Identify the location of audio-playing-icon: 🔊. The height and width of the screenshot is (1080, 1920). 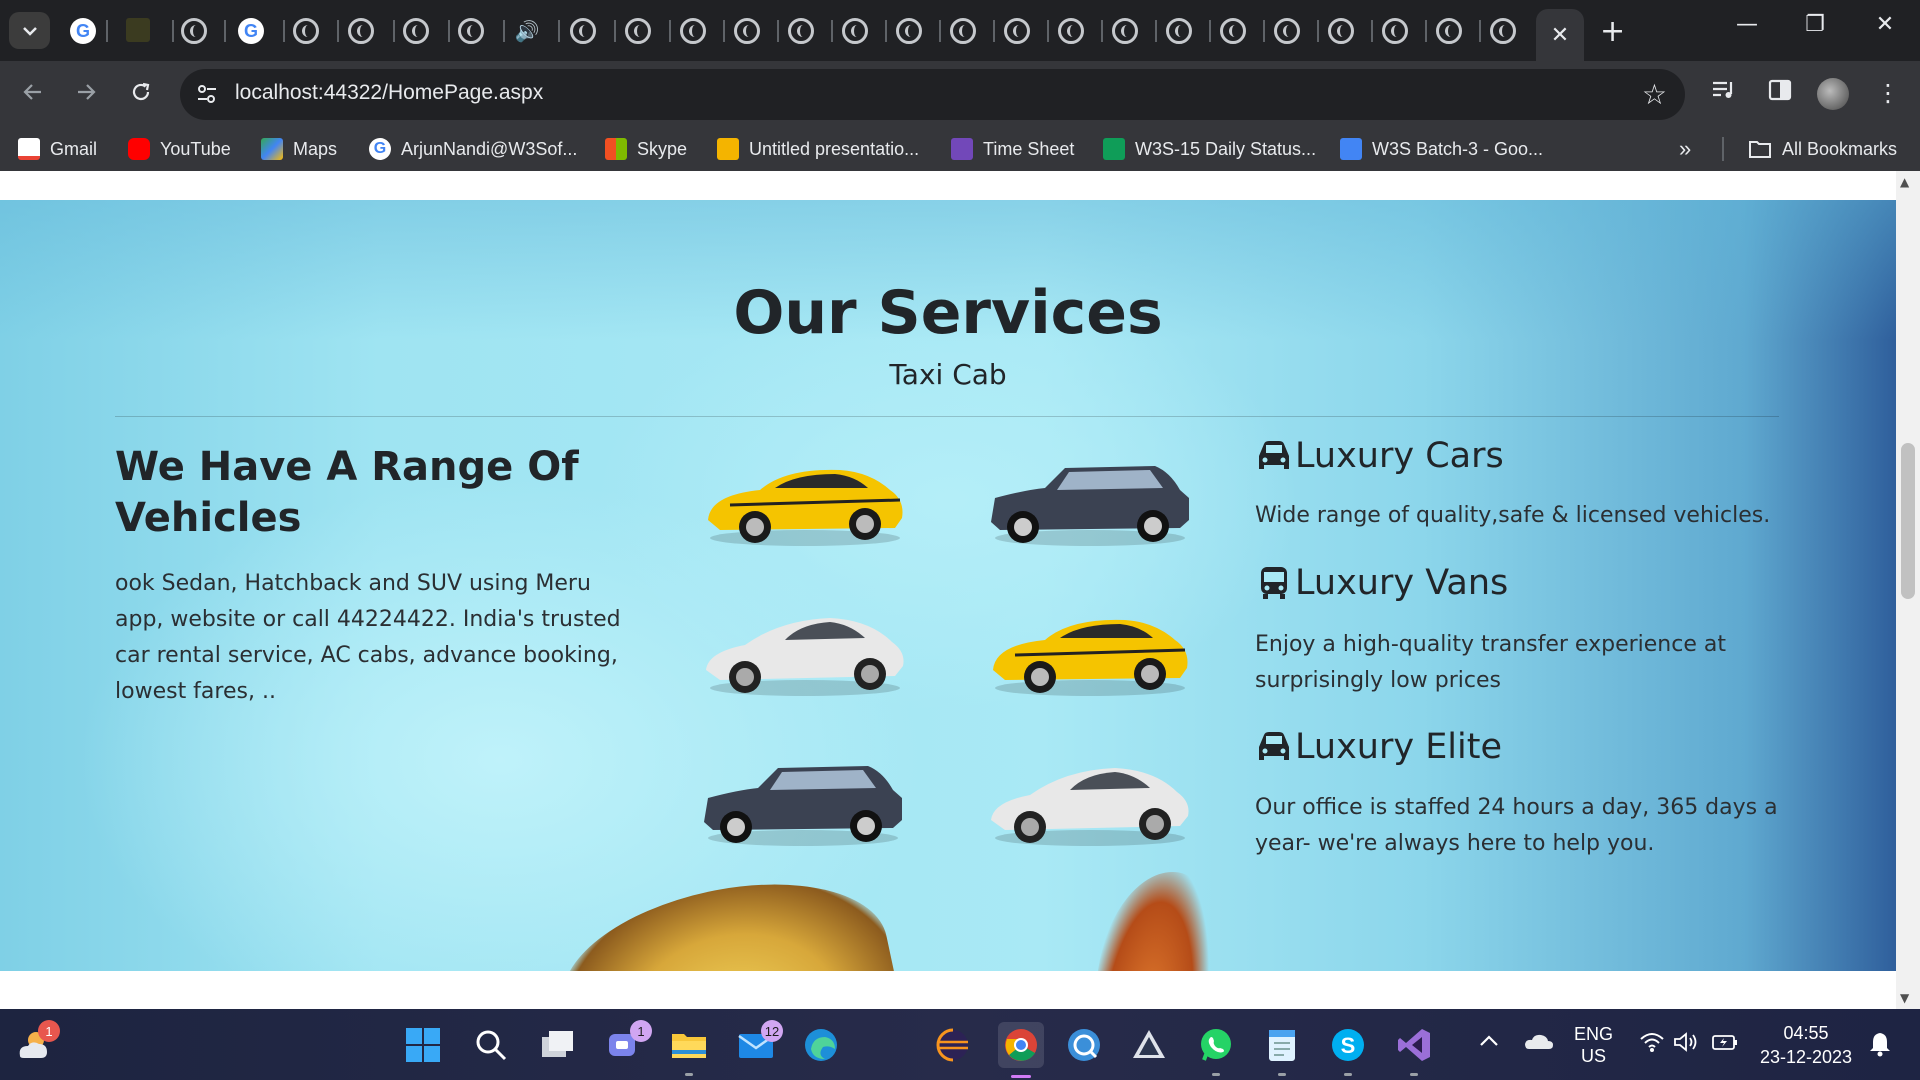
(527, 31).